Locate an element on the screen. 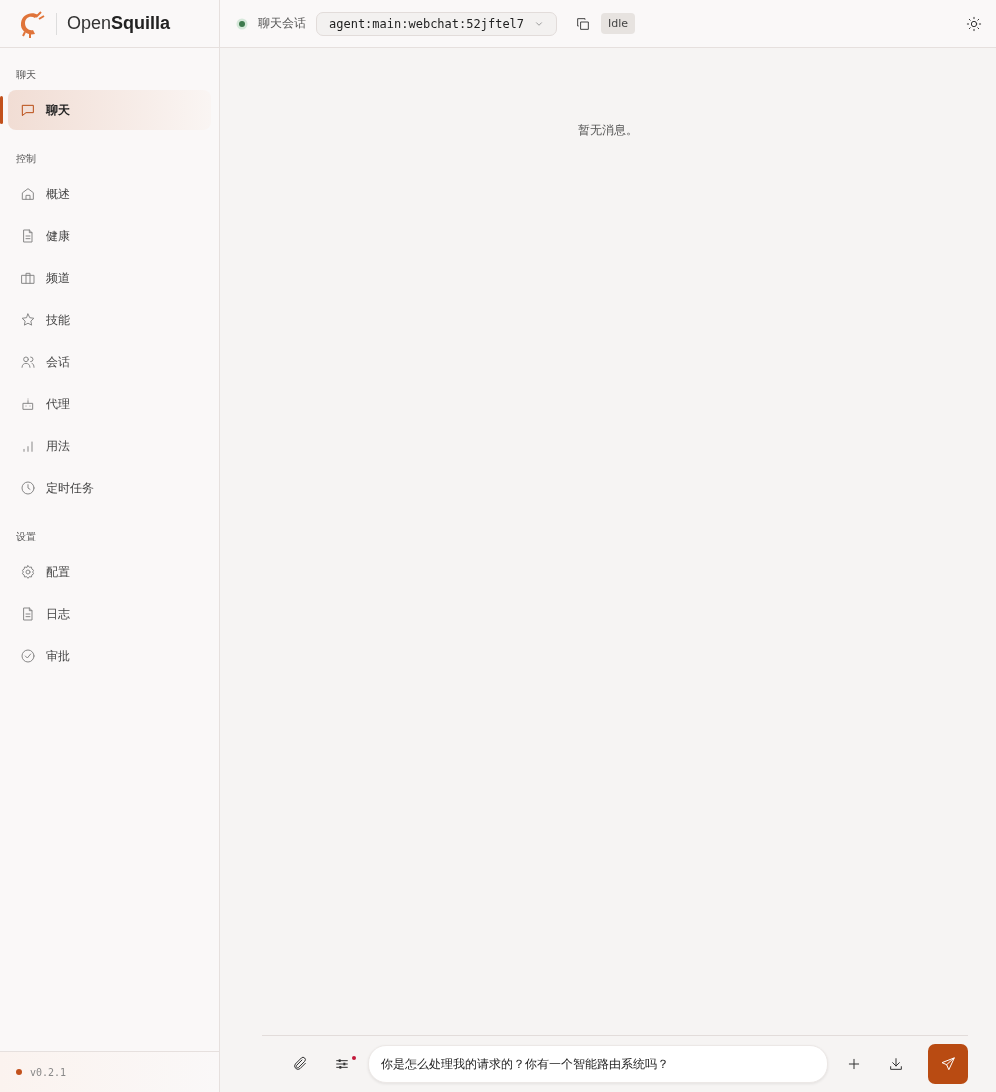 This screenshot has height=1092, width=996. nav-item: 概述 is located at coordinates (109, 194).